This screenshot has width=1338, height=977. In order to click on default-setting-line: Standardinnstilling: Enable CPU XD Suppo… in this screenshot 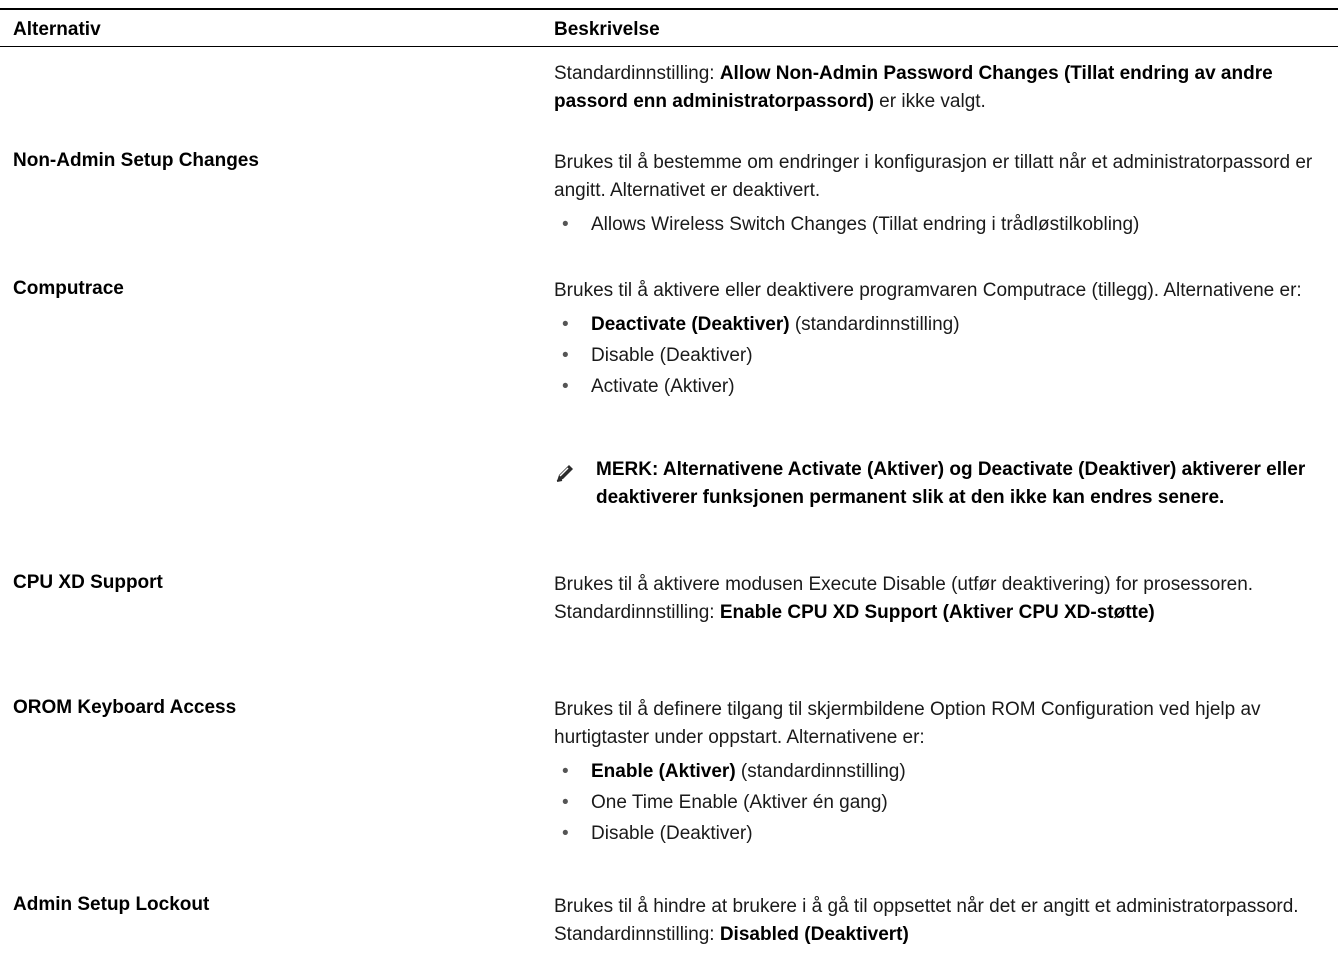, I will do `click(854, 612)`.